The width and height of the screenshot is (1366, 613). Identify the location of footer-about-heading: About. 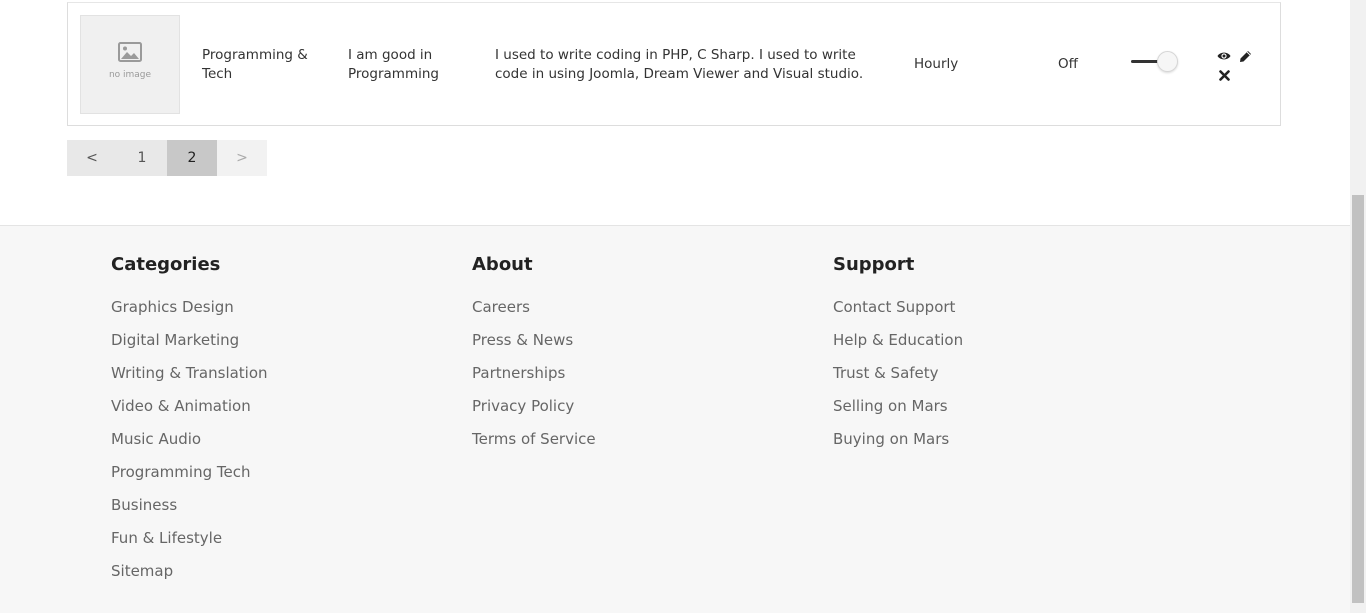
(502, 264).